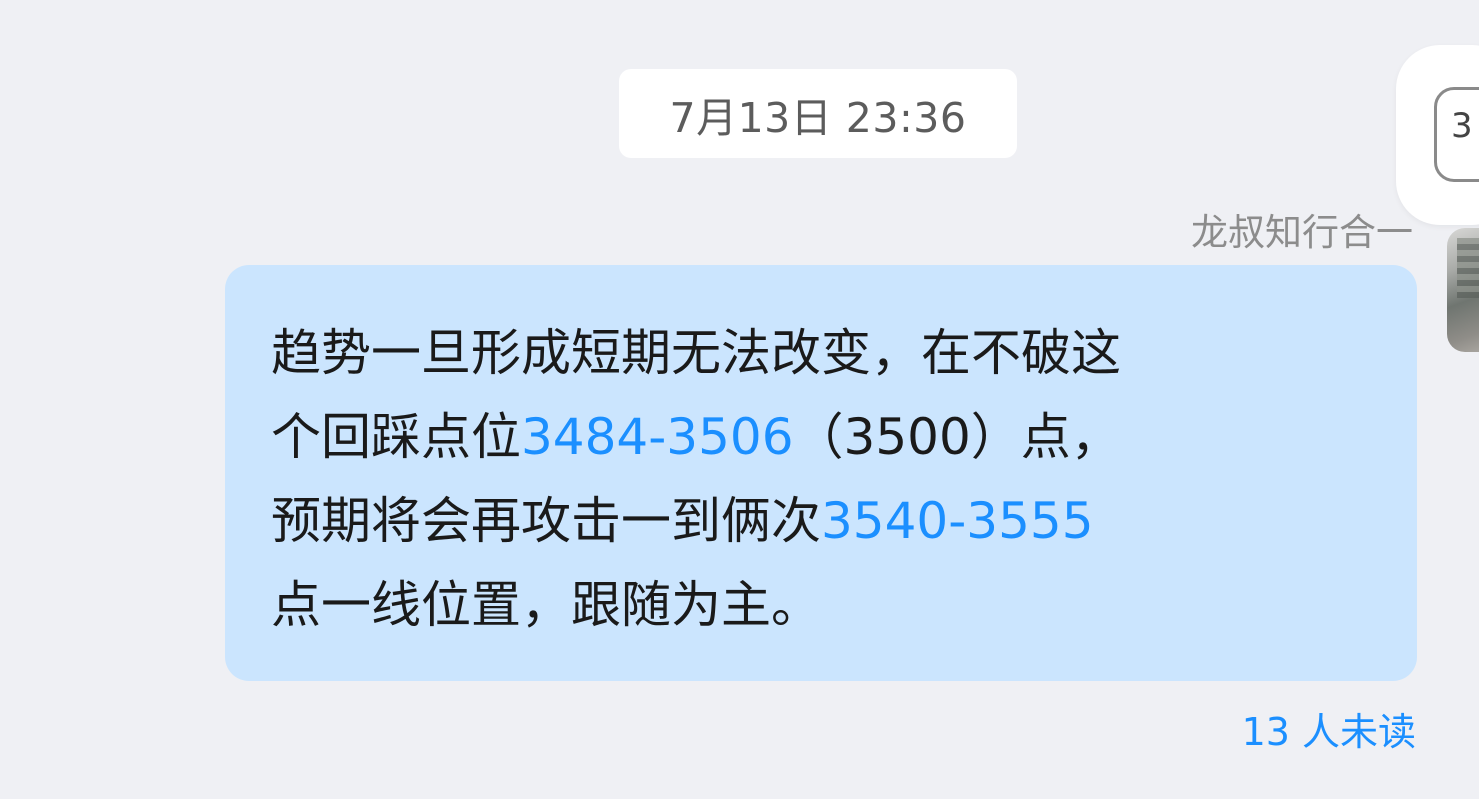 Image resolution: width=1479 pixels, height=799 pixels. I want to click on message-line-2: 个回踩点位3484-3506（3500）点，, so click(824, 437).